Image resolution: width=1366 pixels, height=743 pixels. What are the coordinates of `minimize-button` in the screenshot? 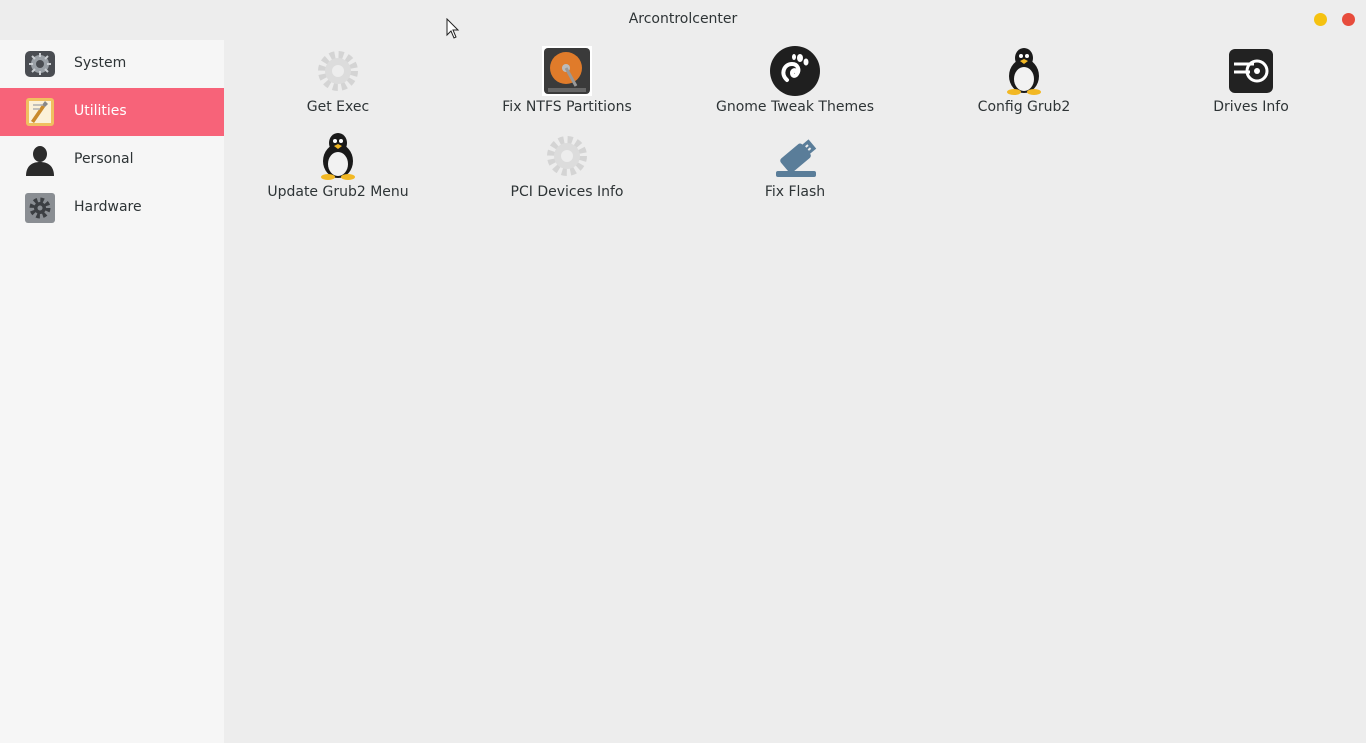 It's located at (1320, 19).